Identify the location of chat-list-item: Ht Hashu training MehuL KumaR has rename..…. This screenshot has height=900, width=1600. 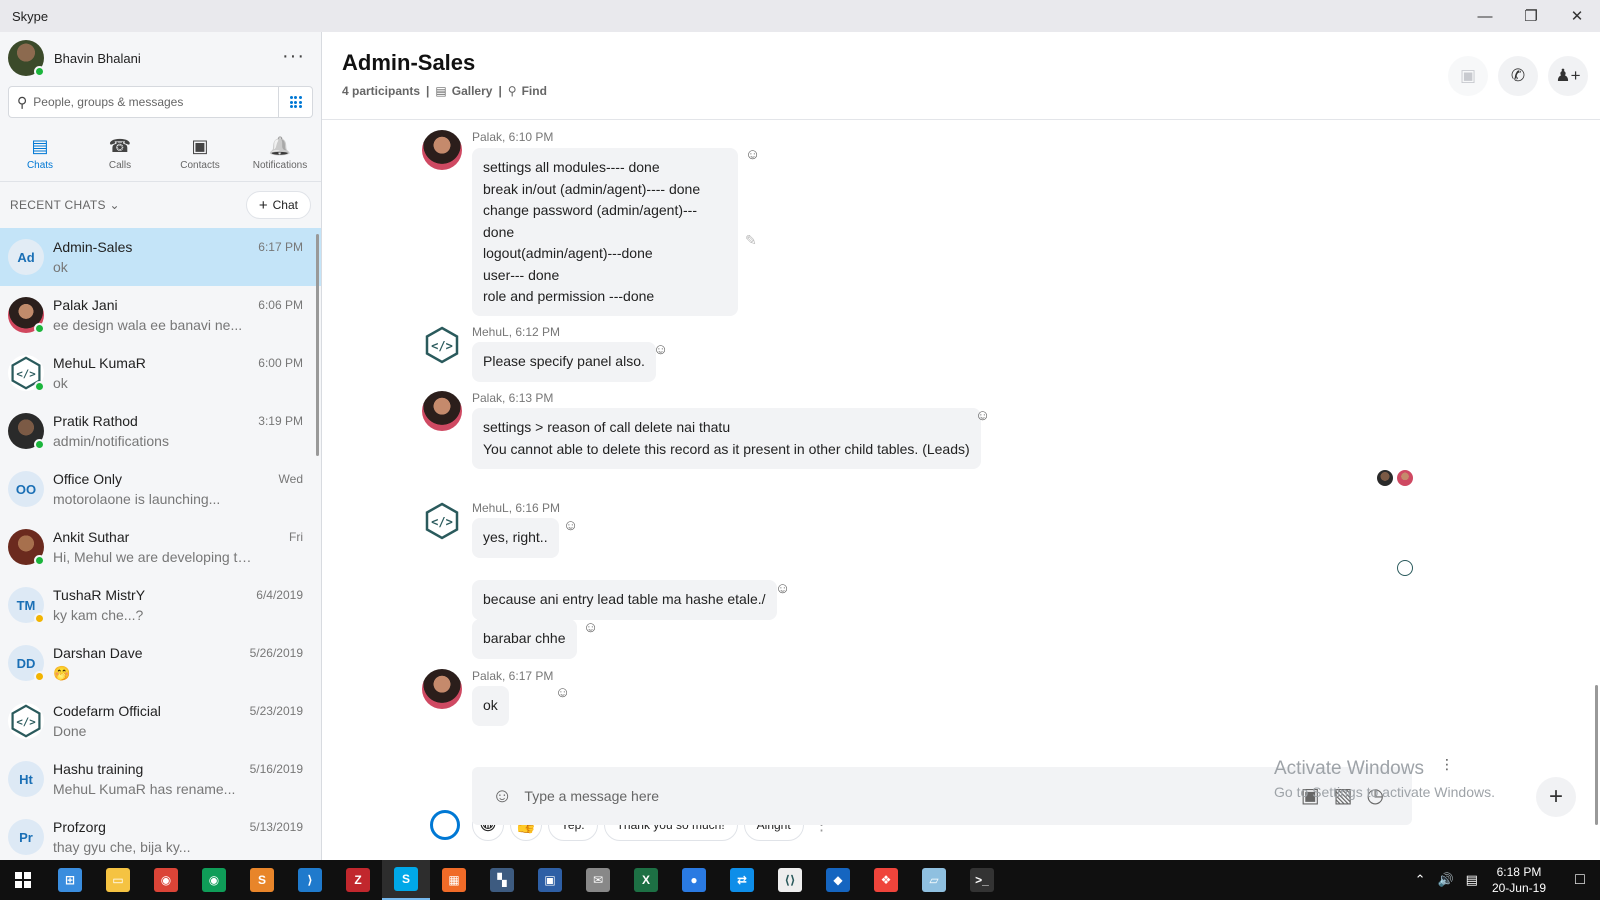
(160, 779).